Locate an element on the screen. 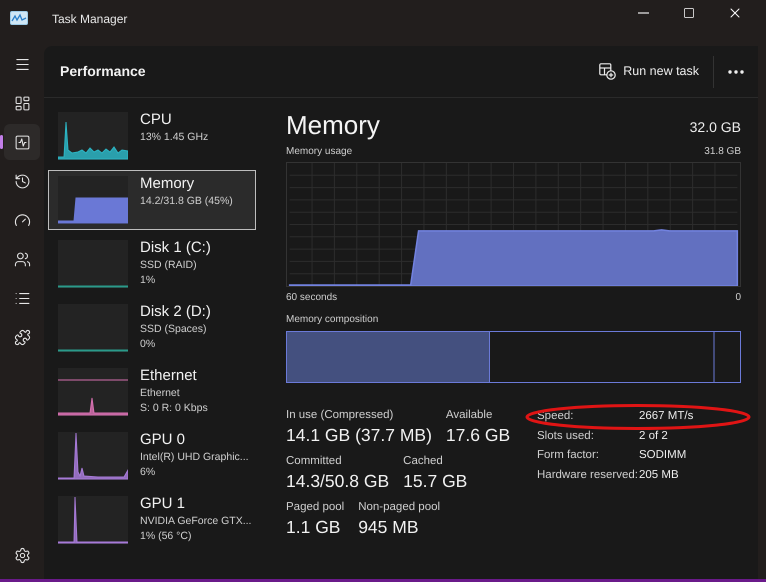 Image resolution: width=766 pixels, height=582 pixels. device-item: Memory 14.2/31.8 GB (45%) is located at coordinates (152, 200).